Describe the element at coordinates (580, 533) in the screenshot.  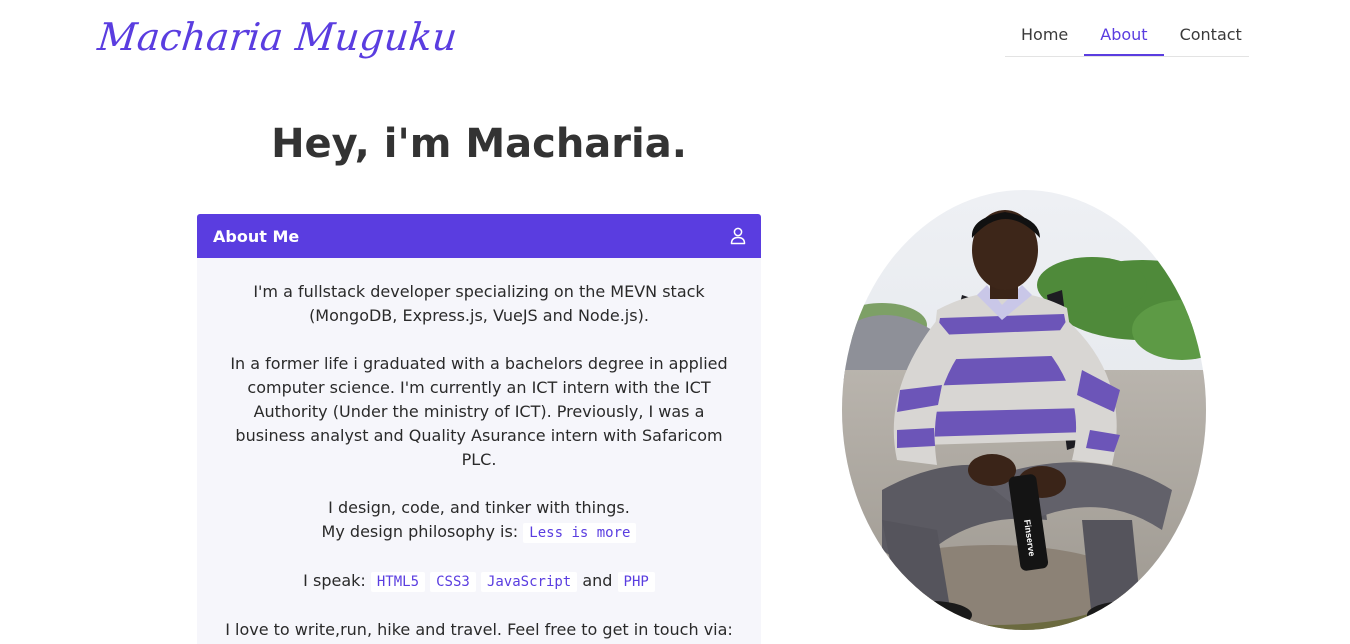
I see `philosophy-code: Less is more` at that location.